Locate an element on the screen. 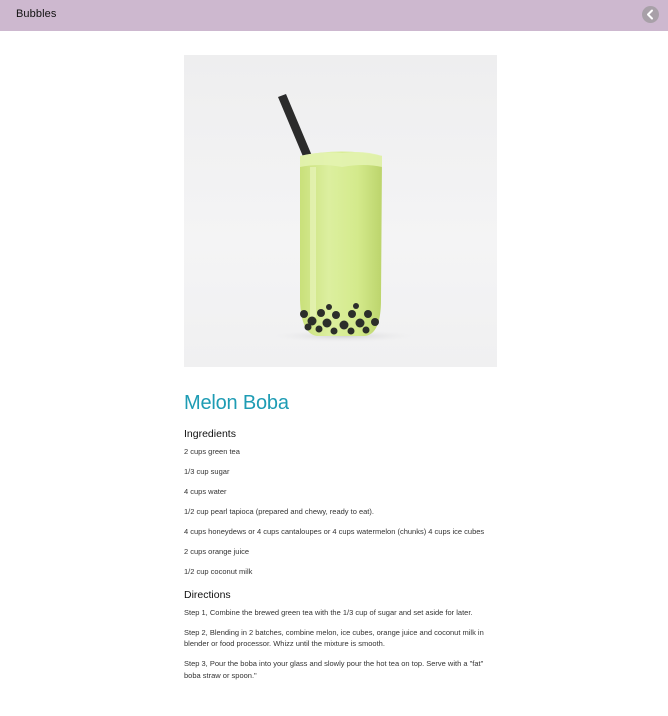 The height and width of the screenshot is (716, 668). bubble-tea-illustration is located at coordinates (344, 218).